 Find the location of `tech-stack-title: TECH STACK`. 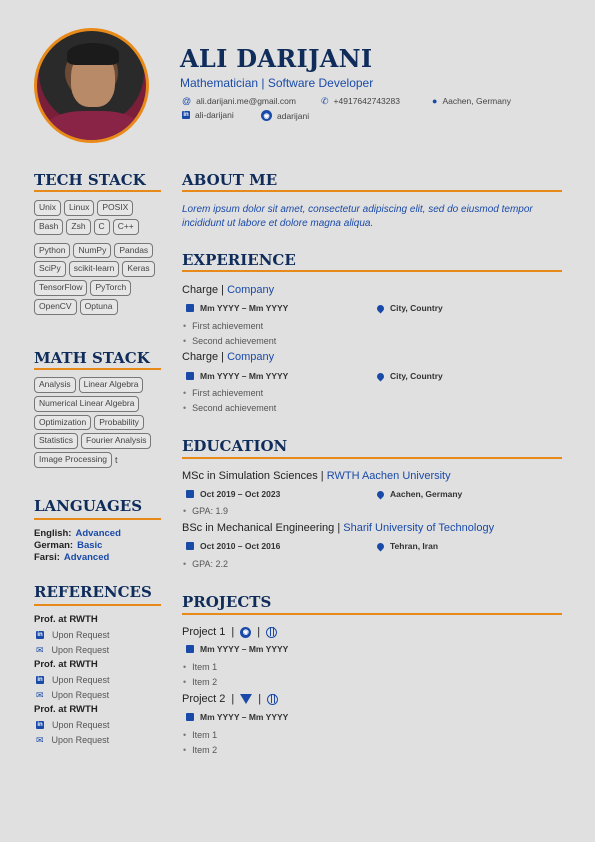

tech-stack-title: TECH STACK is located at coordinates (90, 180).